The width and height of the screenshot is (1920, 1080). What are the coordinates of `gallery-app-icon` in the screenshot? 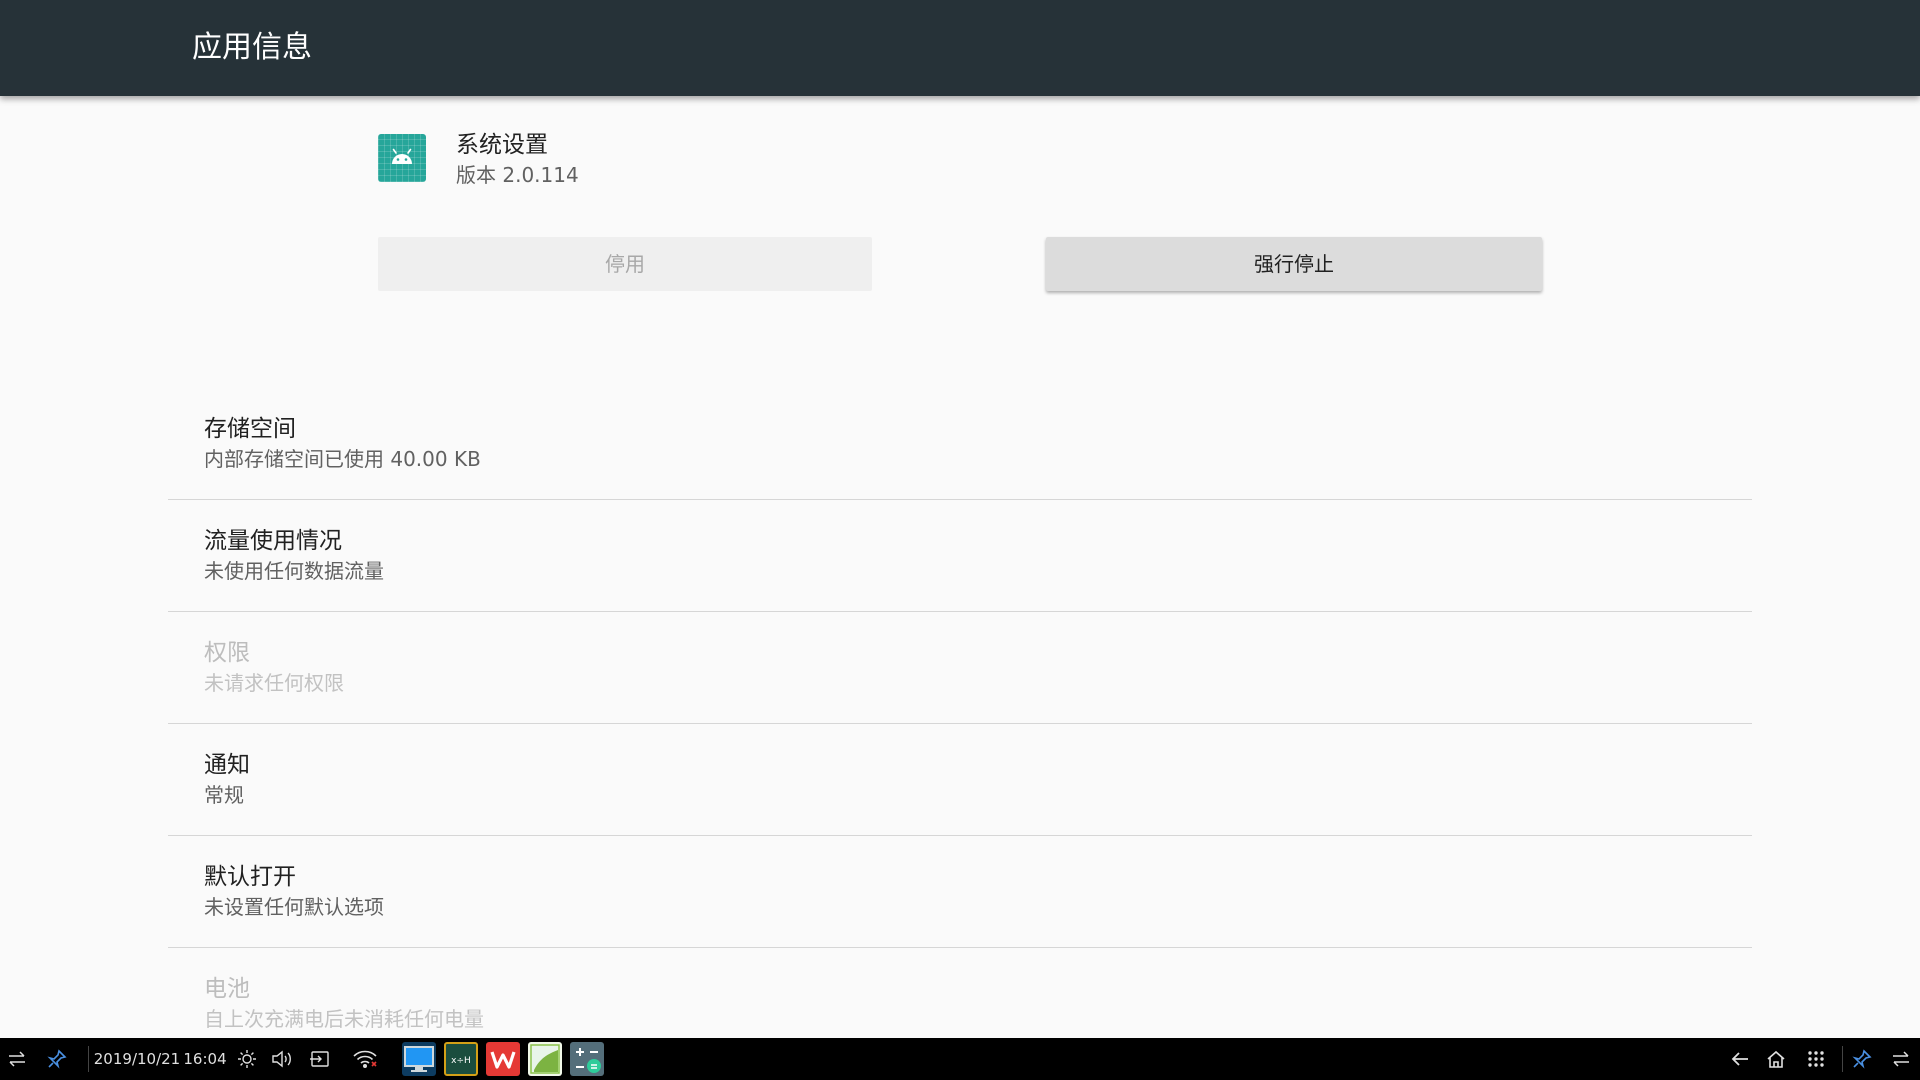 It's located at (545, 1059).